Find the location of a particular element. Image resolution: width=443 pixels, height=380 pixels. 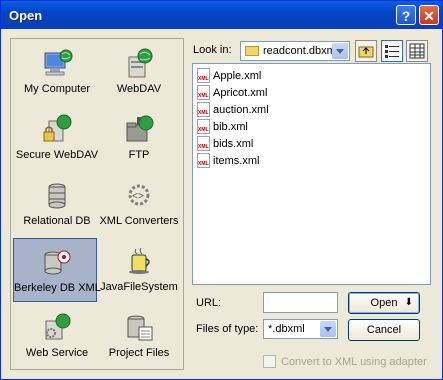

convert-checkbox-label: Convert to XML using adapter is located at coordinates (354, 362).